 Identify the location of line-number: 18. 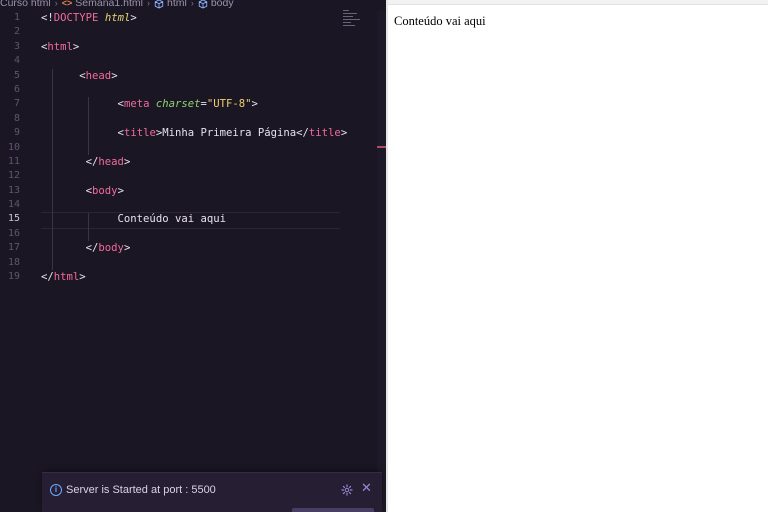
(13, 262).